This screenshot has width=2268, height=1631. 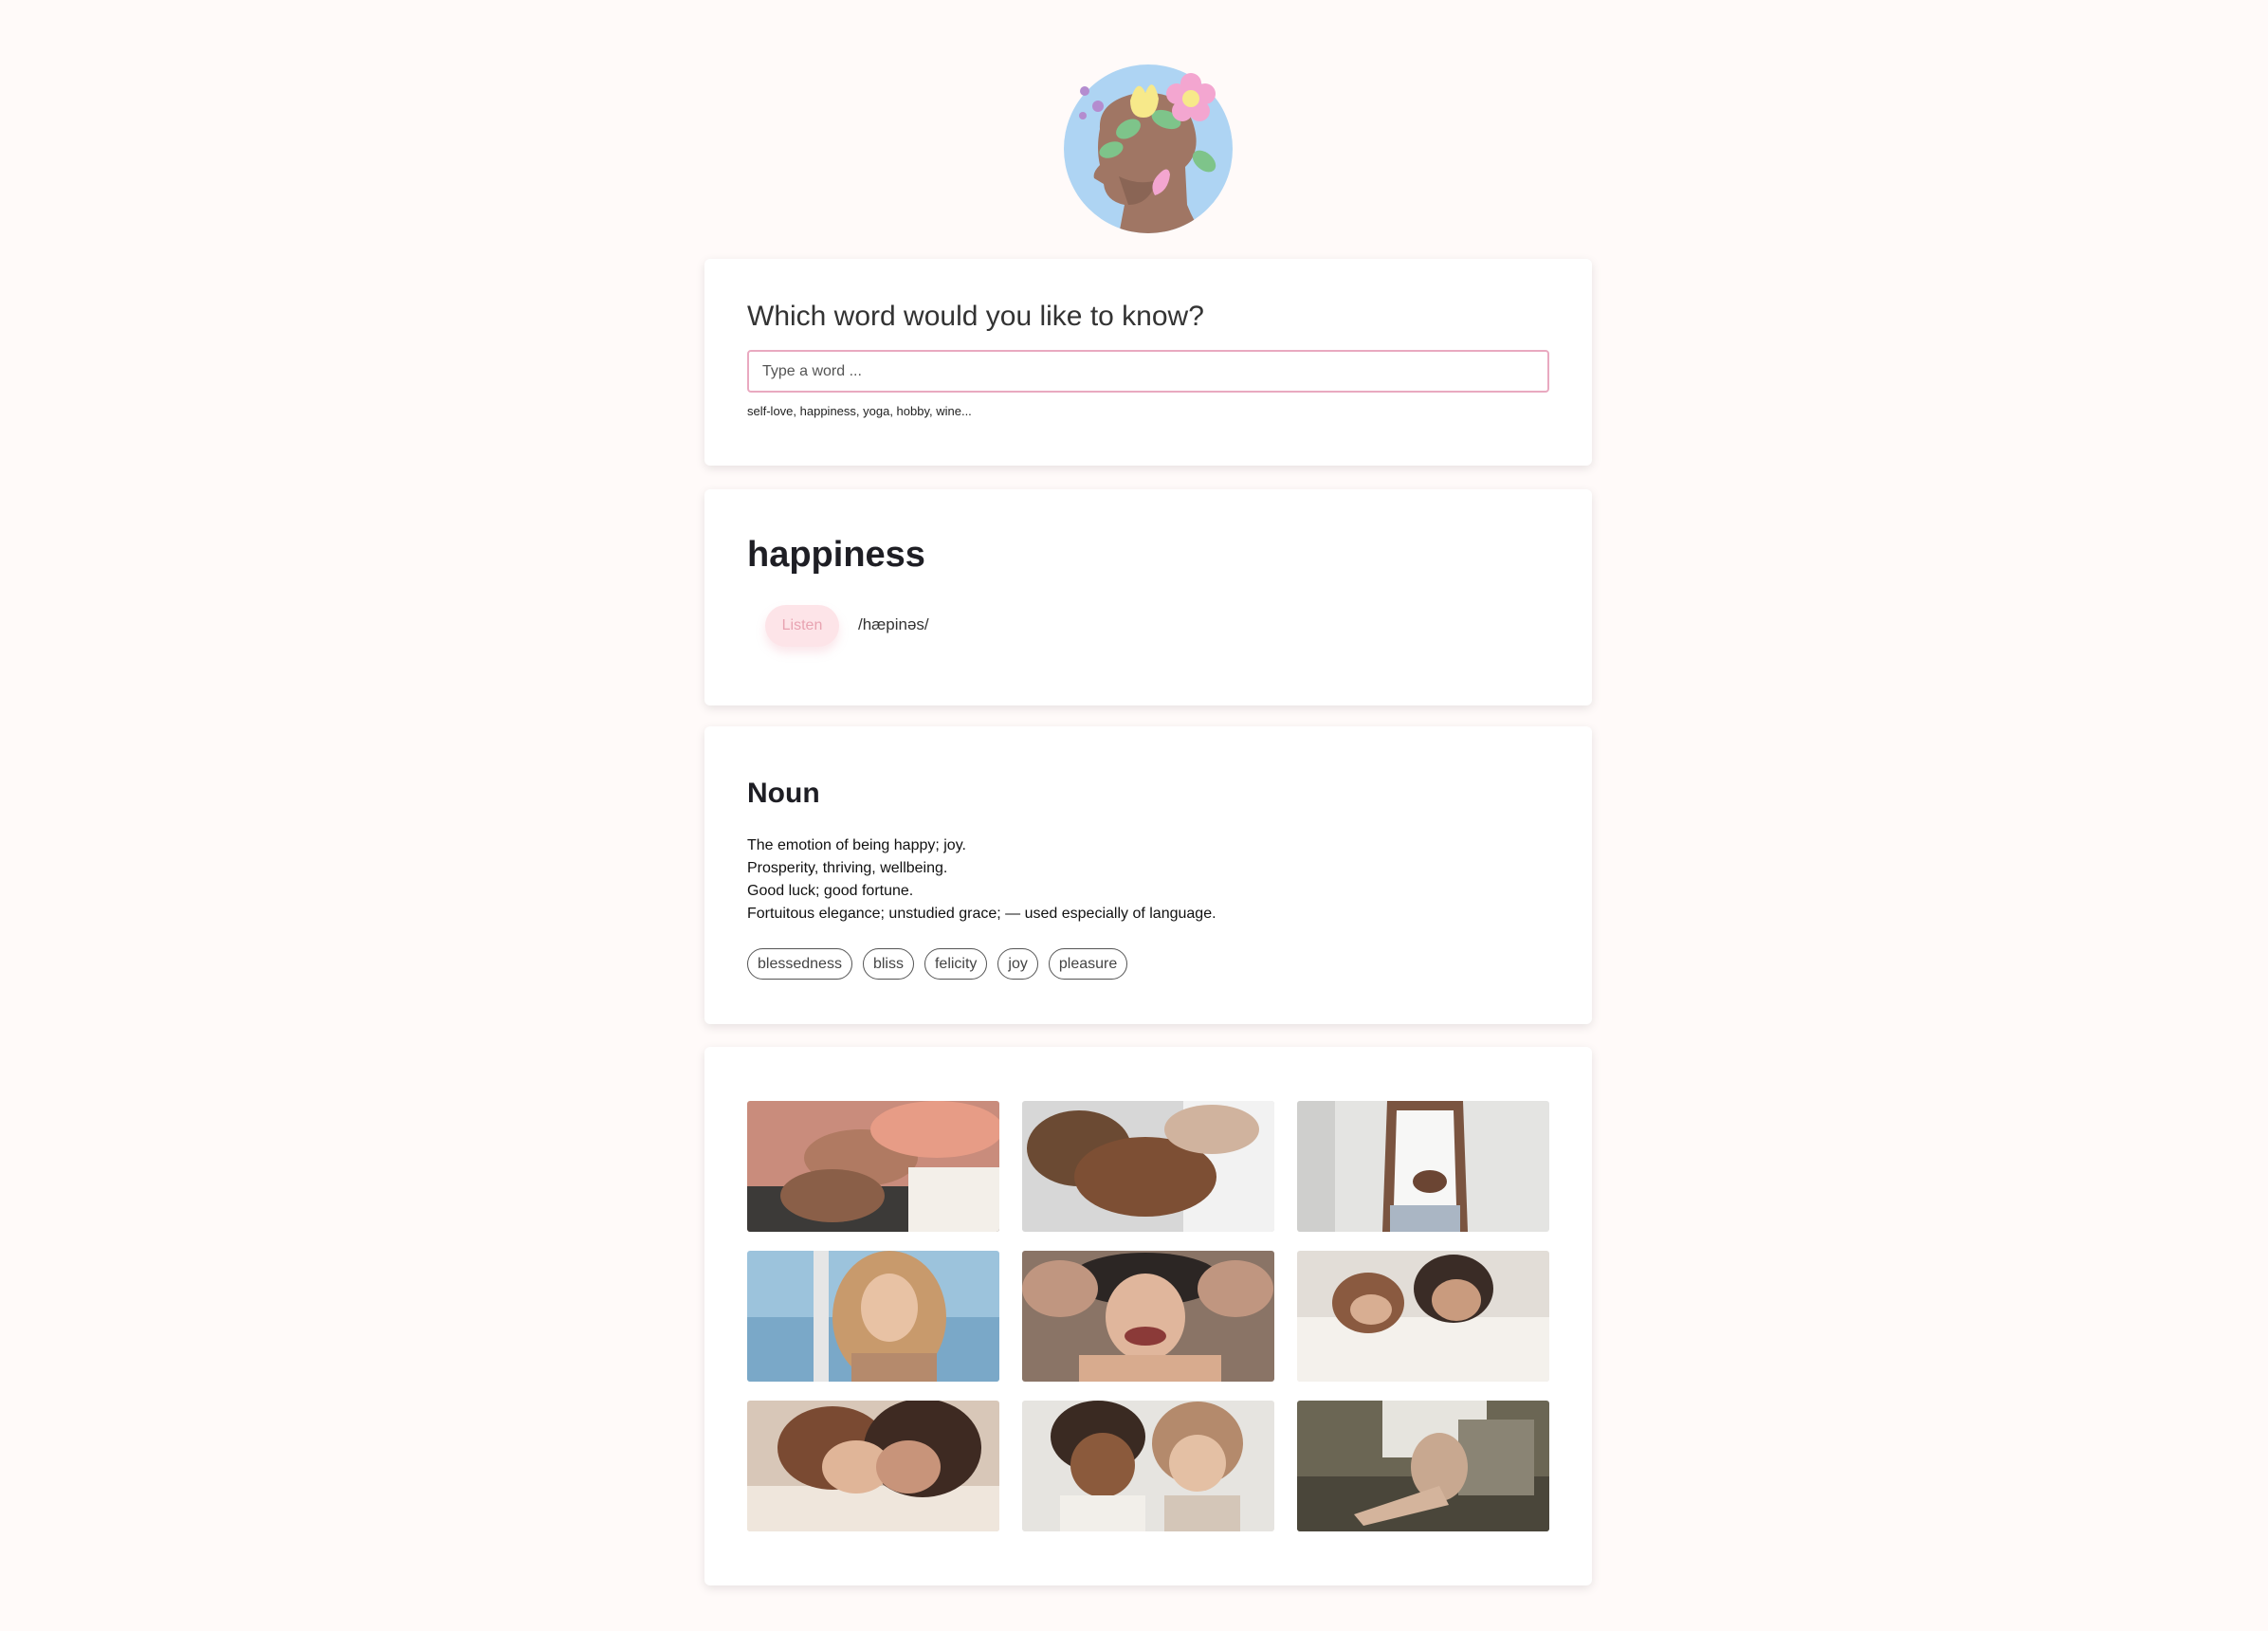 I want to click on phonetic-text: /hæpinəs/, so click(x=894, y=624).